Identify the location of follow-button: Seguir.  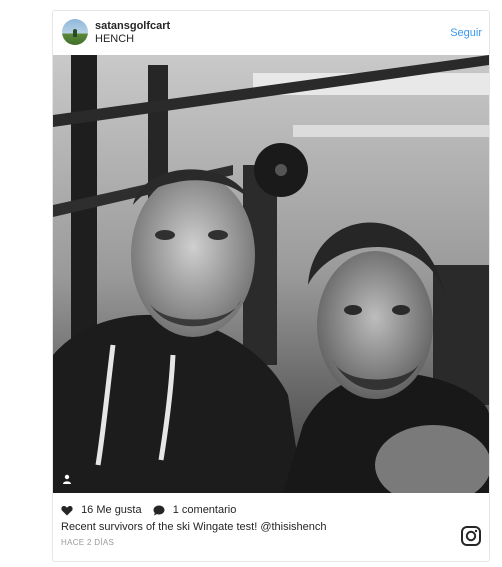
(466, 33).